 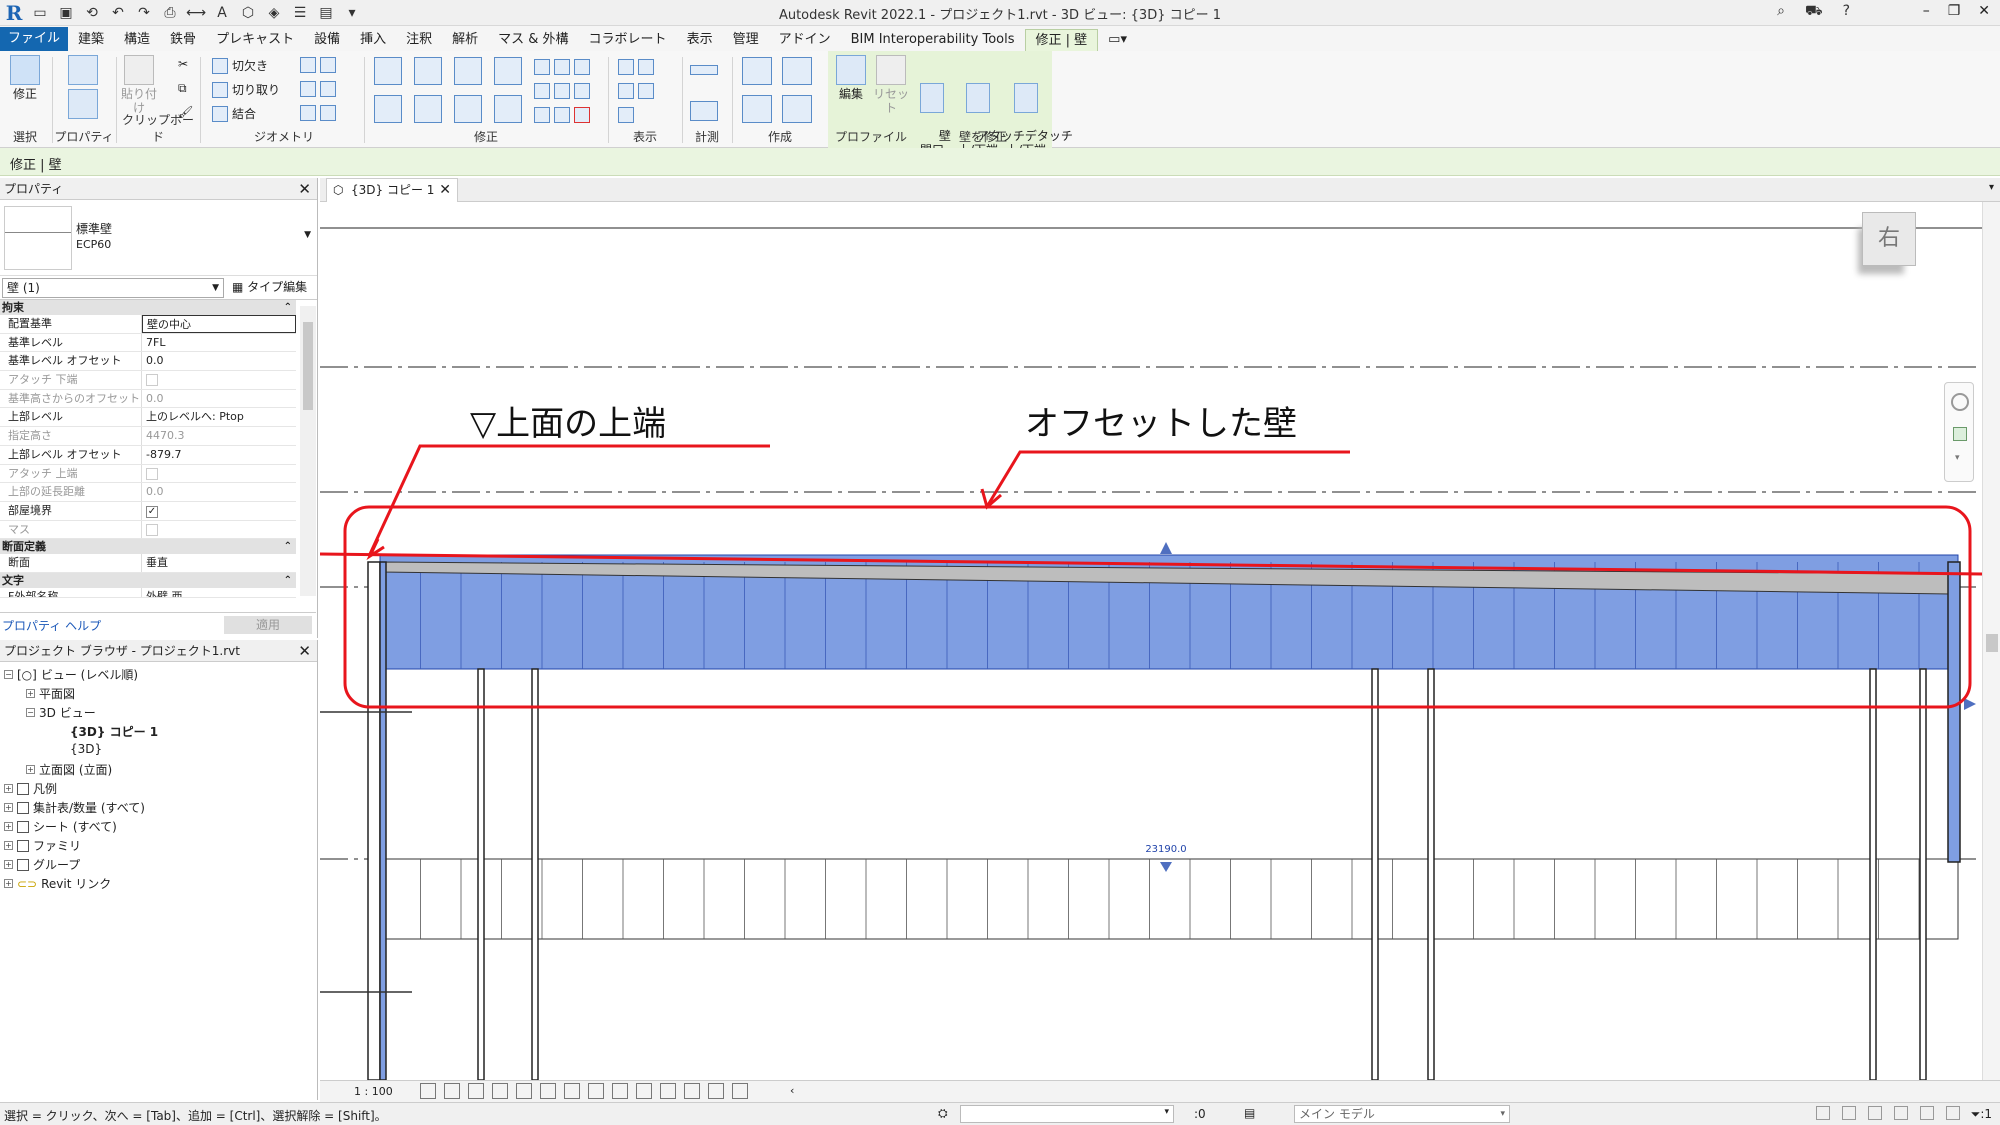 I want to click on reset-profile-button: リセット, so click(x=891, y=85).